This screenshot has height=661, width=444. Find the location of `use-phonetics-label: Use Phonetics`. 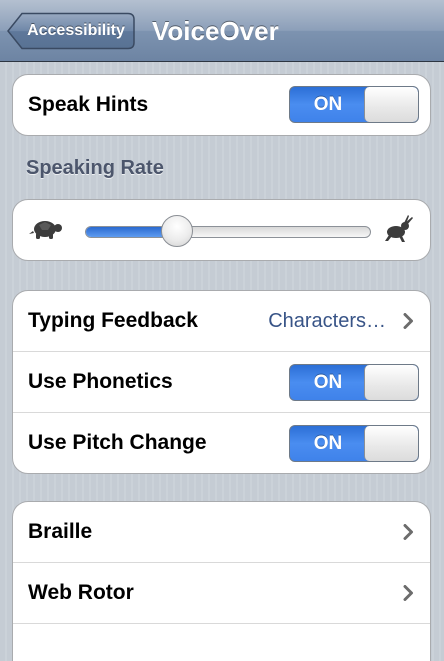

use-phonetics-label: Use Phonetics is located at coordinates (100, 381).